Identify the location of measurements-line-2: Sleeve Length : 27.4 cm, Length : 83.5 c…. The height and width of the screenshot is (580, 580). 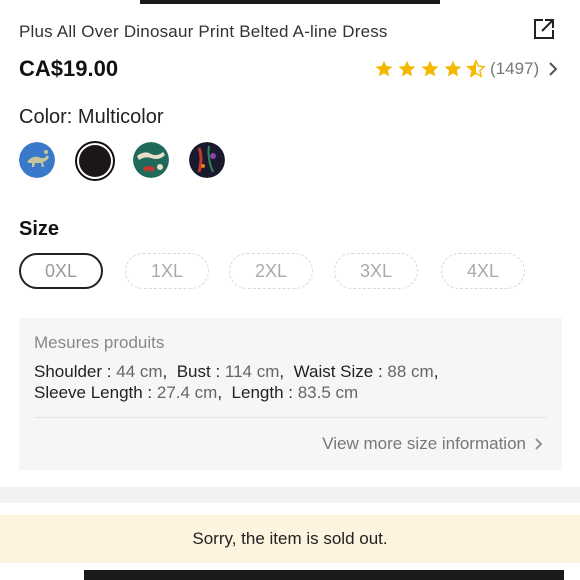
(196, 392).